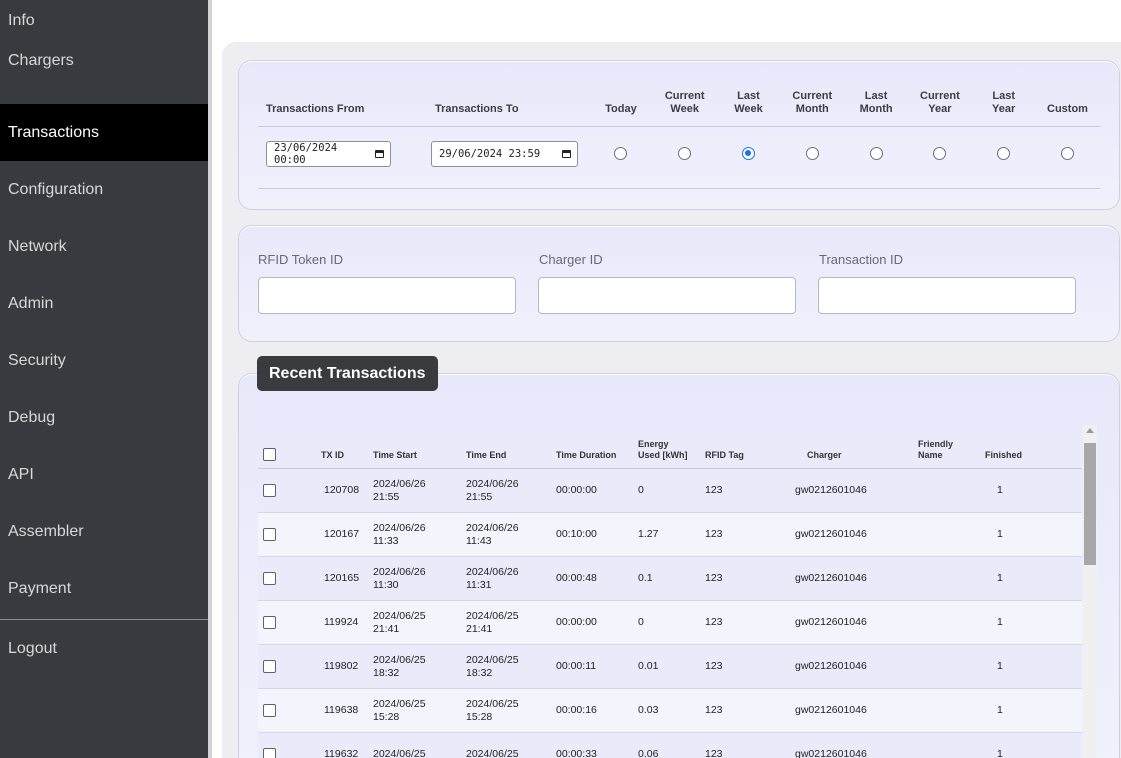 This screenshot has height=758, width=1121. I want to click on transactions-from-label: Transactions From, so click(315, 109).